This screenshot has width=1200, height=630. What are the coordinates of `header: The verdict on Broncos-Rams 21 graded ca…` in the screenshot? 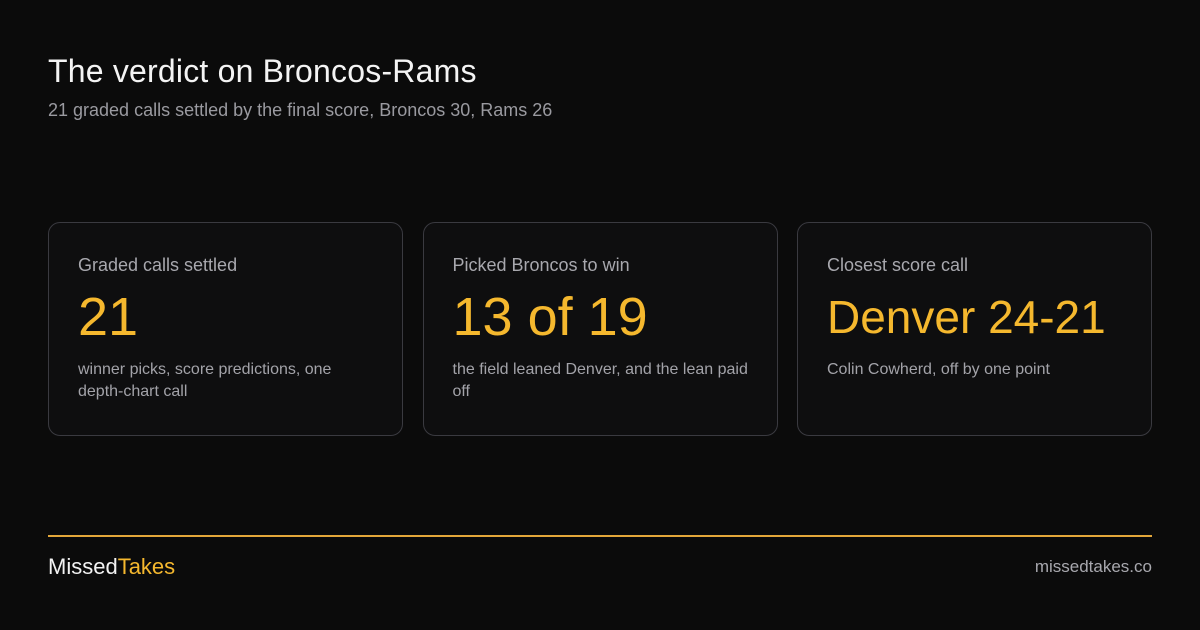 It's located at (600, 87).